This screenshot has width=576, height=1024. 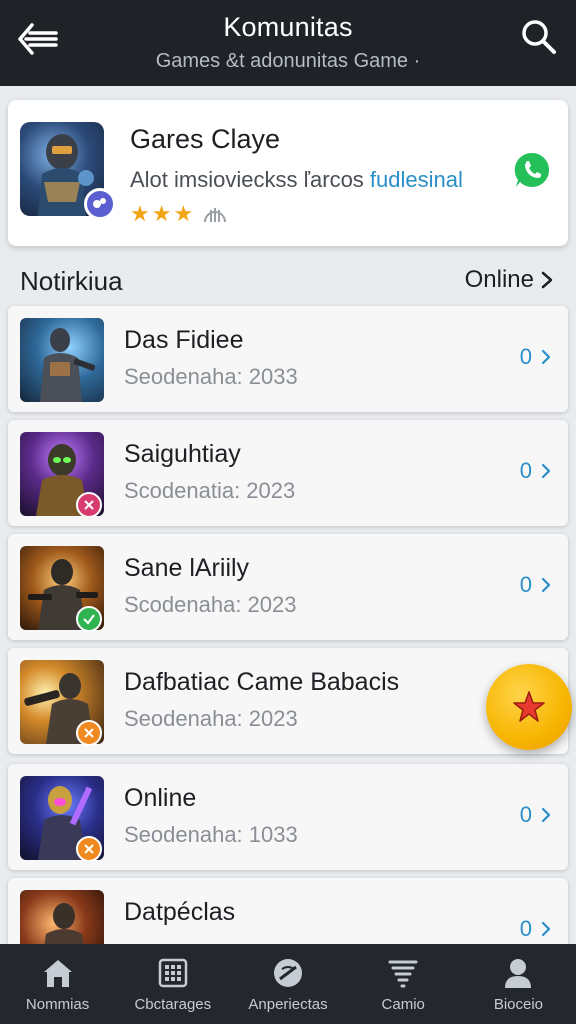 I want to click on list-item: Saiguhtiay Scodenatia: 2023 0, so click(x=288, y=473).